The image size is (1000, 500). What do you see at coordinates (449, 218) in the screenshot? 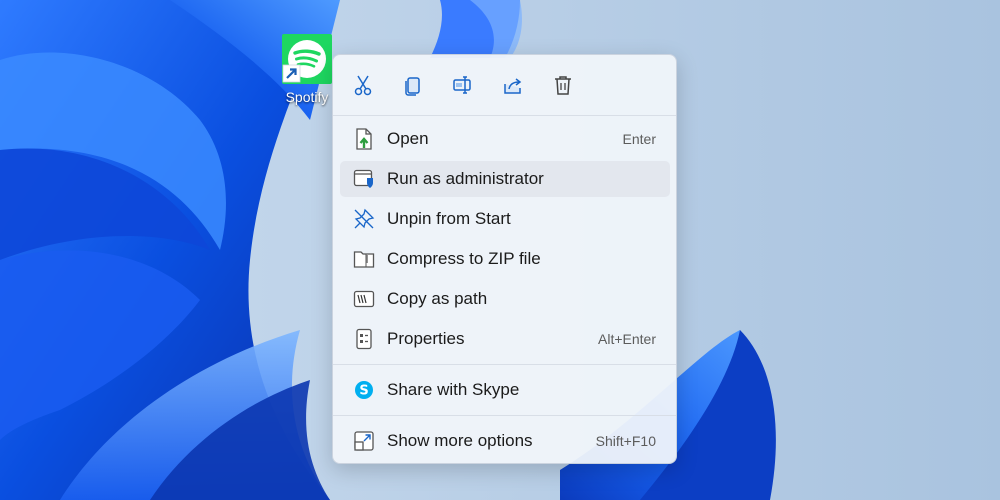
I see `menu-item-label: Unpin from Start` at bounding box center [449, 218].